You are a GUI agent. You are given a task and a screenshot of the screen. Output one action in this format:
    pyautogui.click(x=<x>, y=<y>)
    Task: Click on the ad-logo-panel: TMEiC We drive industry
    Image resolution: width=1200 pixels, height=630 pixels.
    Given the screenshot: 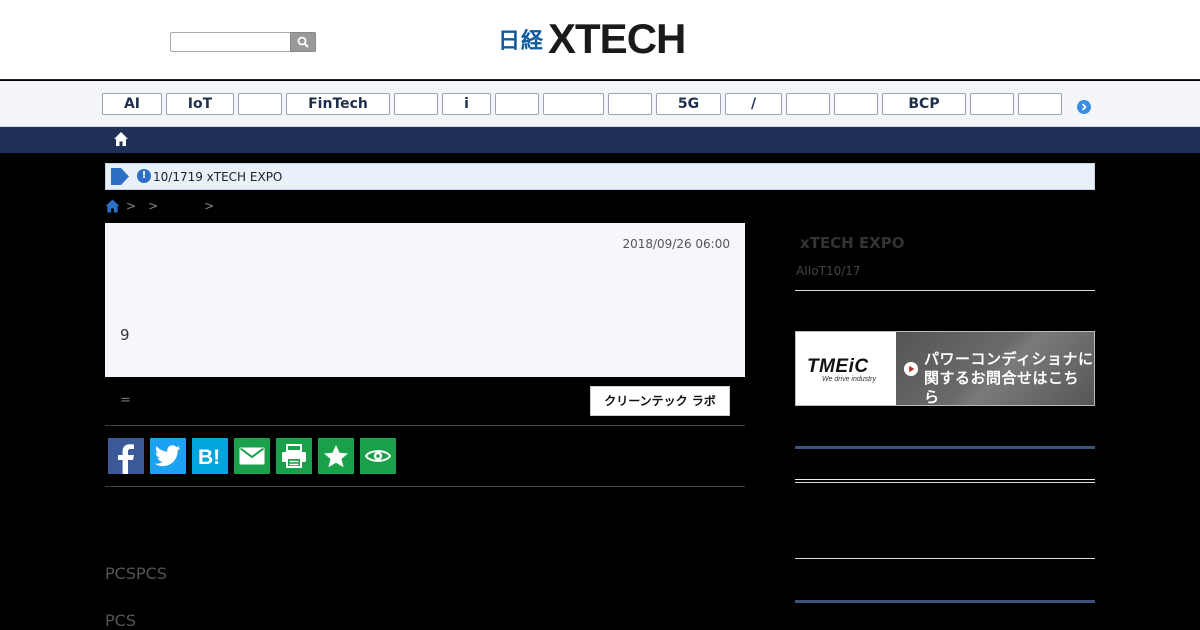 What is the action you would take?
    pyautogui.click(x=846, y=368)
    